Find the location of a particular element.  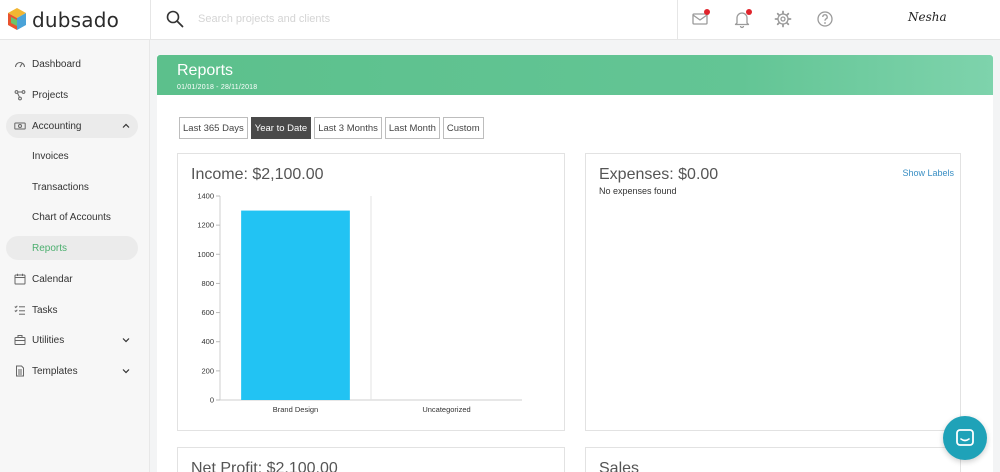

sidebar-item-label: Projects is located at coordinates (50, 95).